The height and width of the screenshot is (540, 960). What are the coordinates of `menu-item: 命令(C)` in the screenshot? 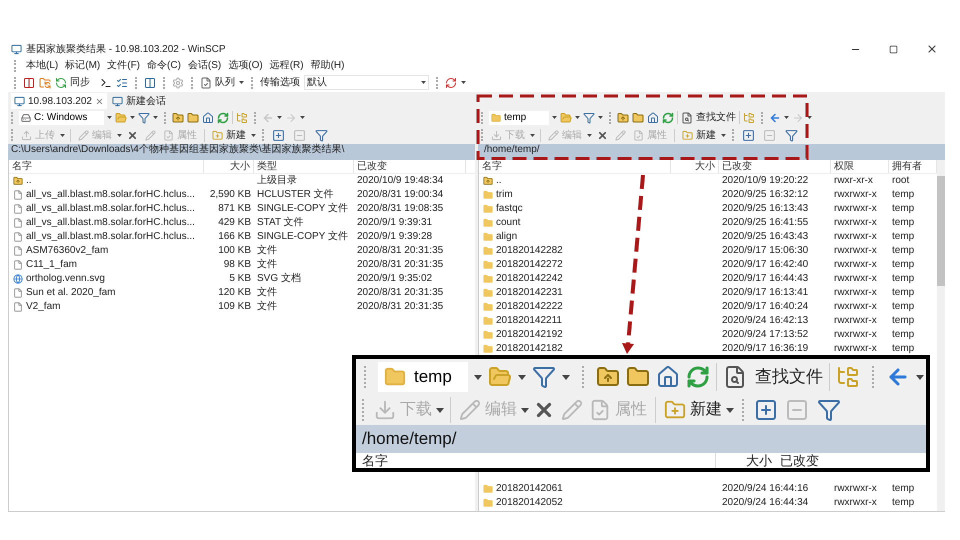 It's located at (164, 65).